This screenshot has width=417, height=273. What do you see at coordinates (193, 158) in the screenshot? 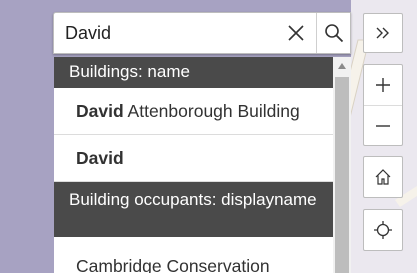
I see `suggestion-item: David` at bounding box center [193, 158].